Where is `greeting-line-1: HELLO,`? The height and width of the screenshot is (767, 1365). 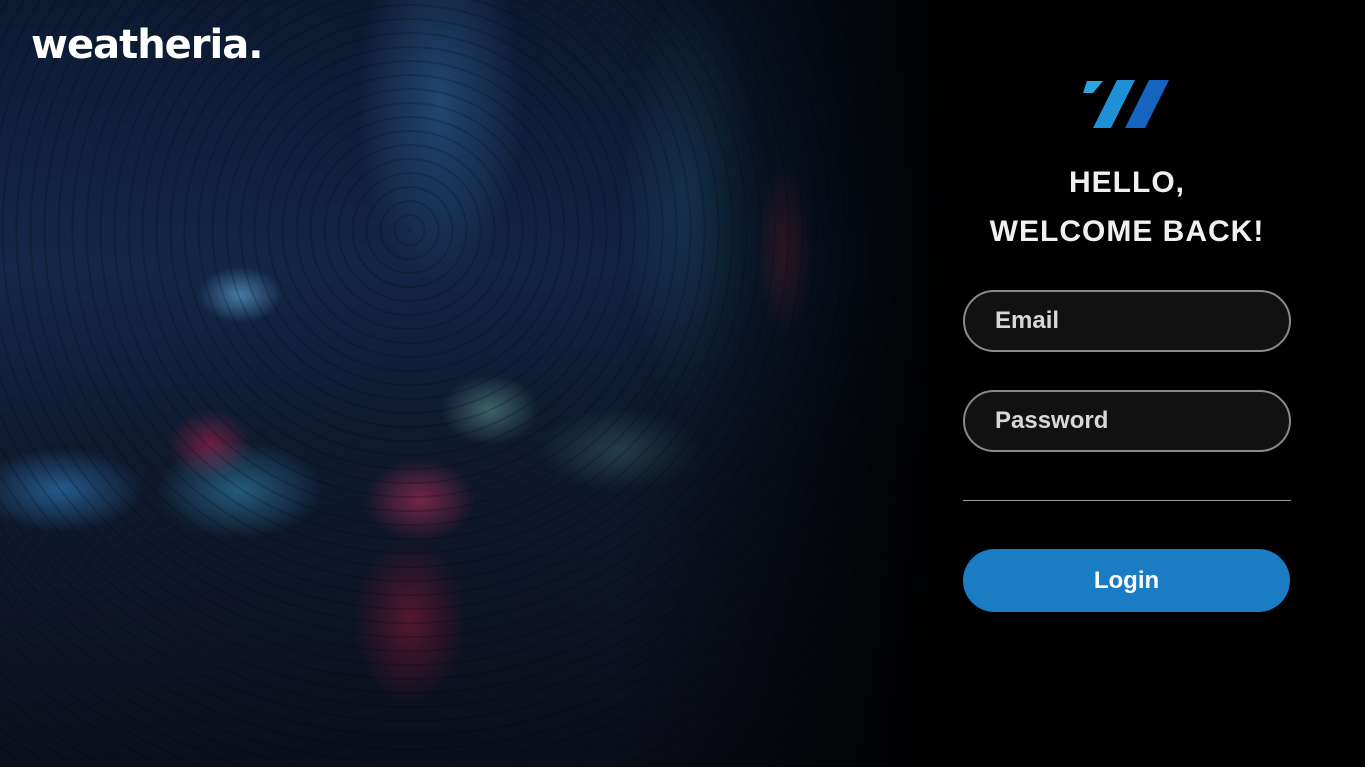
greeting-line-1: HELLO, is located at coordinates (1127, 182).